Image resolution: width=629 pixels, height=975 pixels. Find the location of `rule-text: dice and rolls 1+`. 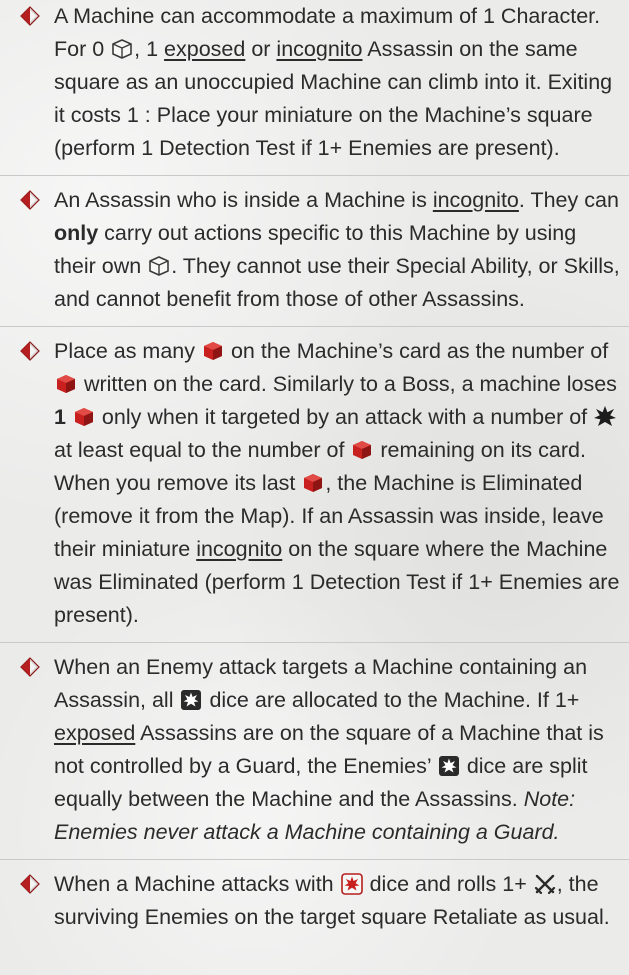

rule-text: dice and rolls 1+ is located at coordinates (448, 884).